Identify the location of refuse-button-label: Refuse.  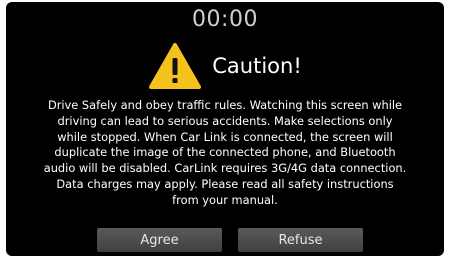
(300, 240).